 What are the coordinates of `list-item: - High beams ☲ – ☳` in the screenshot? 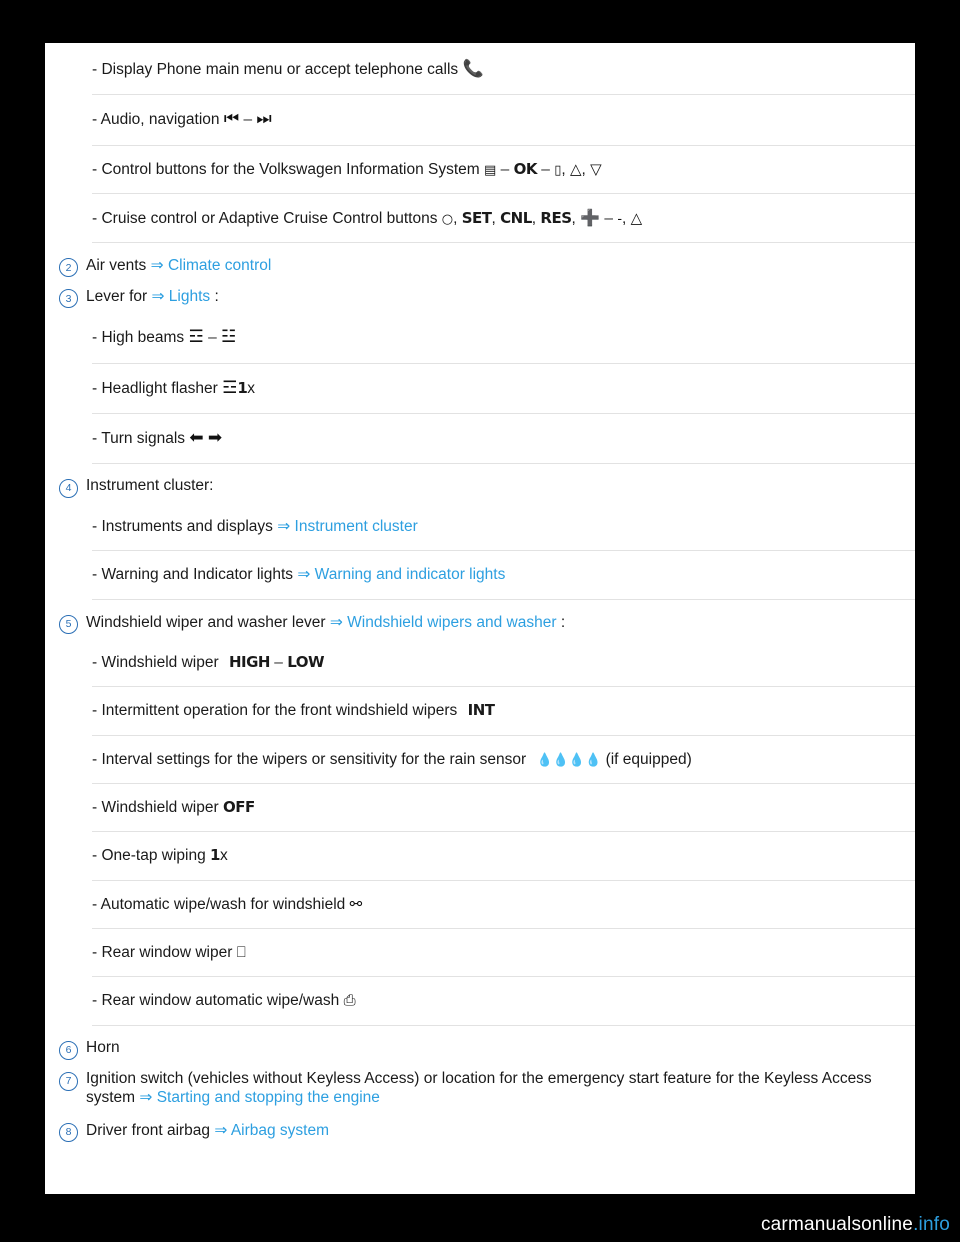 It's located at (503, 338).